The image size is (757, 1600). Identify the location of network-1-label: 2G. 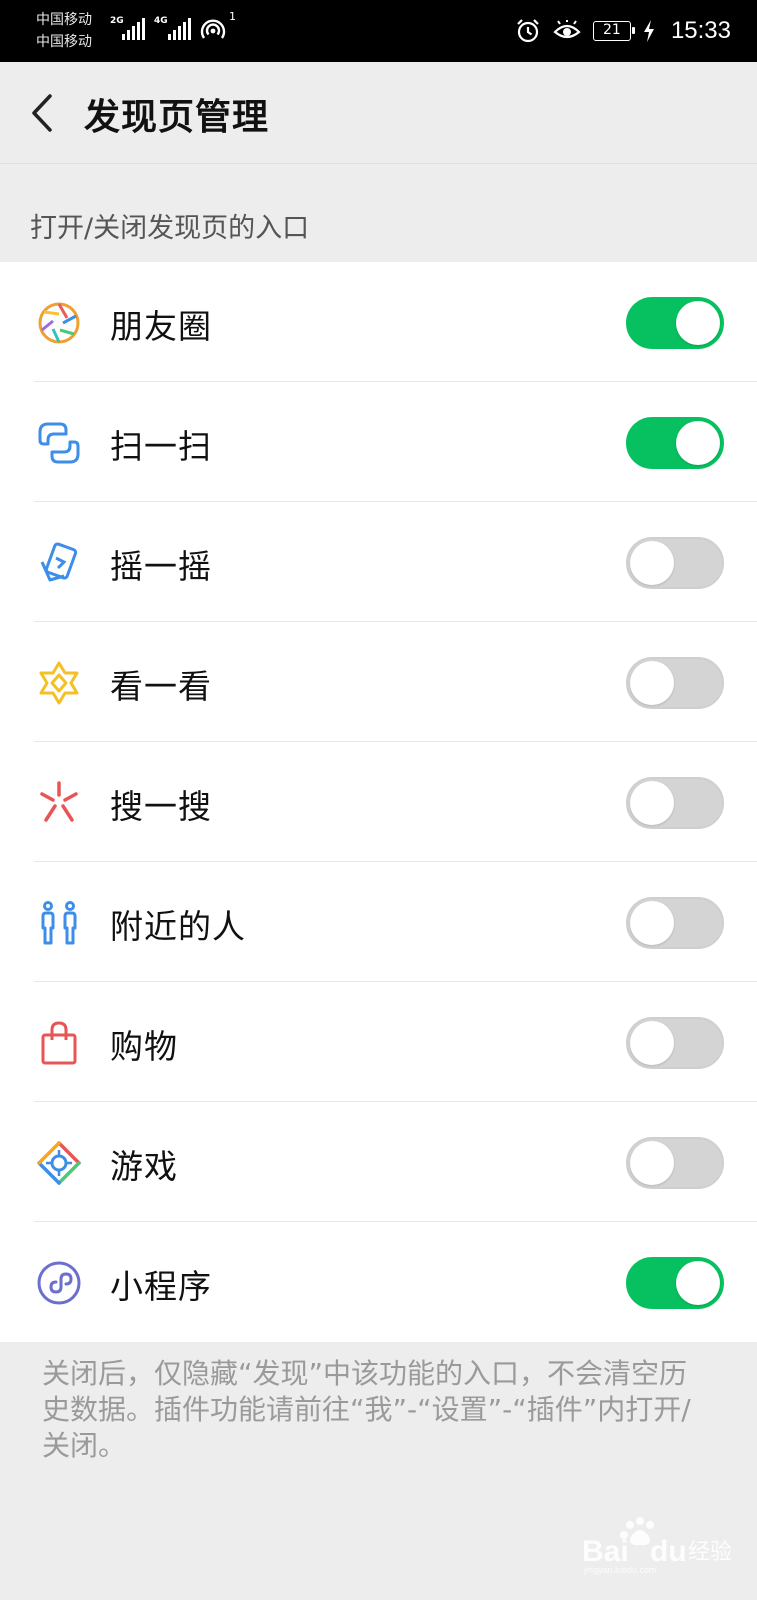
(117, 21).